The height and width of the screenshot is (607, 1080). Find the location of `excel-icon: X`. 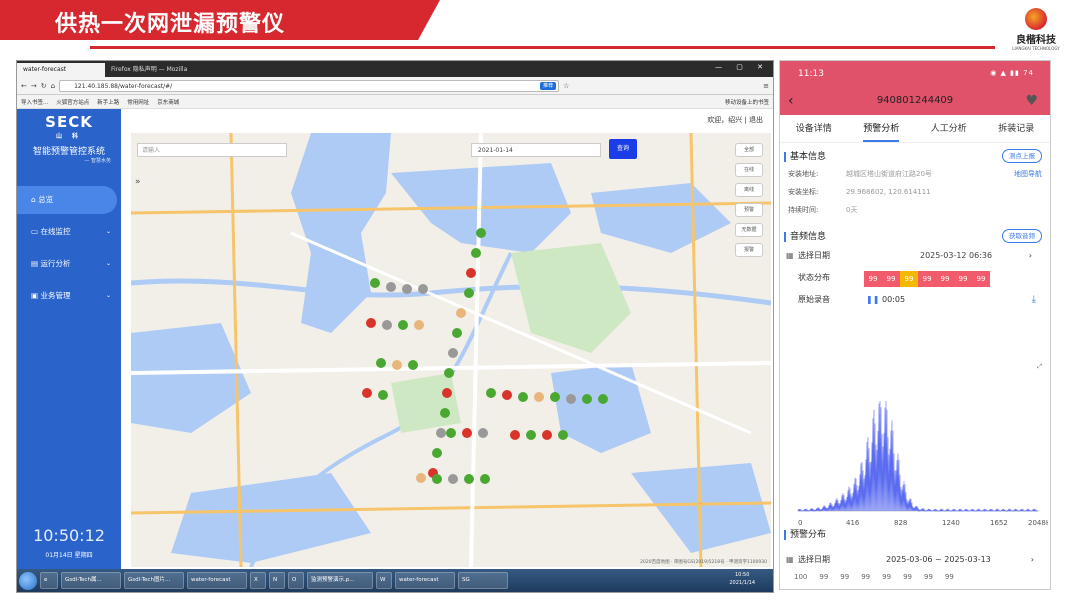

excel-icon: X is located at coordinates (258, 580).